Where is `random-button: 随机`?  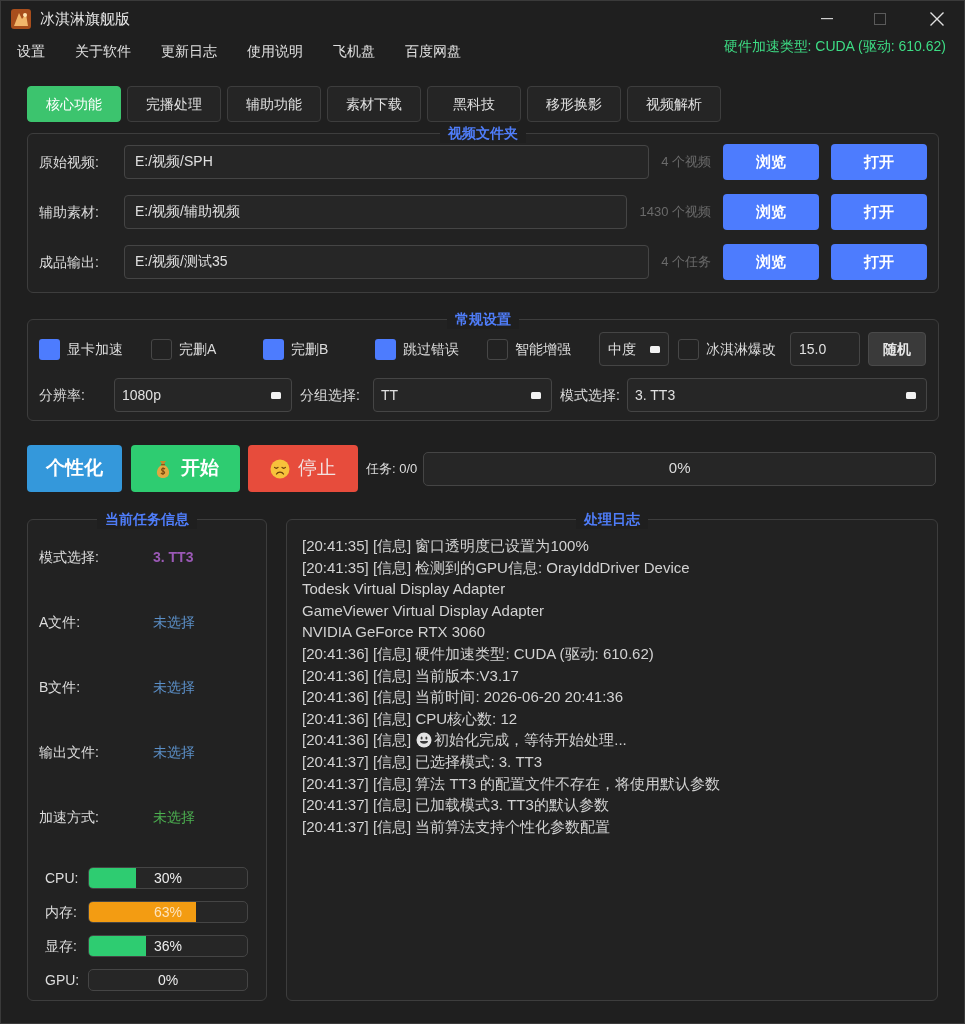 random-button: 随机 is located at coordinates (897, 349).